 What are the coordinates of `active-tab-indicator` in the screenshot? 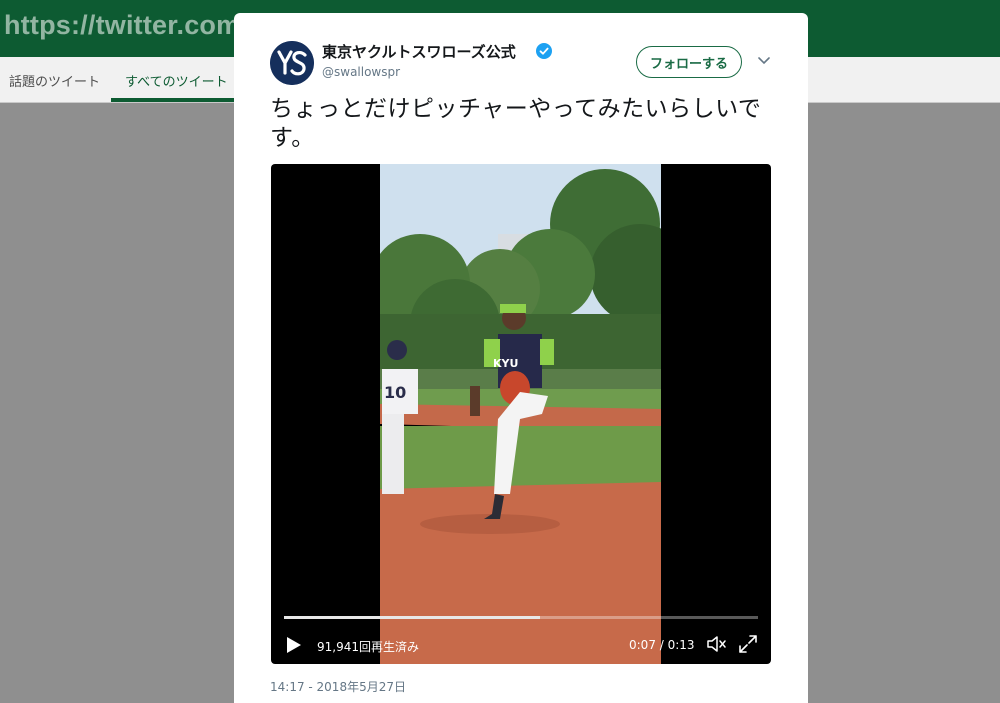 It's located at (173, 100).